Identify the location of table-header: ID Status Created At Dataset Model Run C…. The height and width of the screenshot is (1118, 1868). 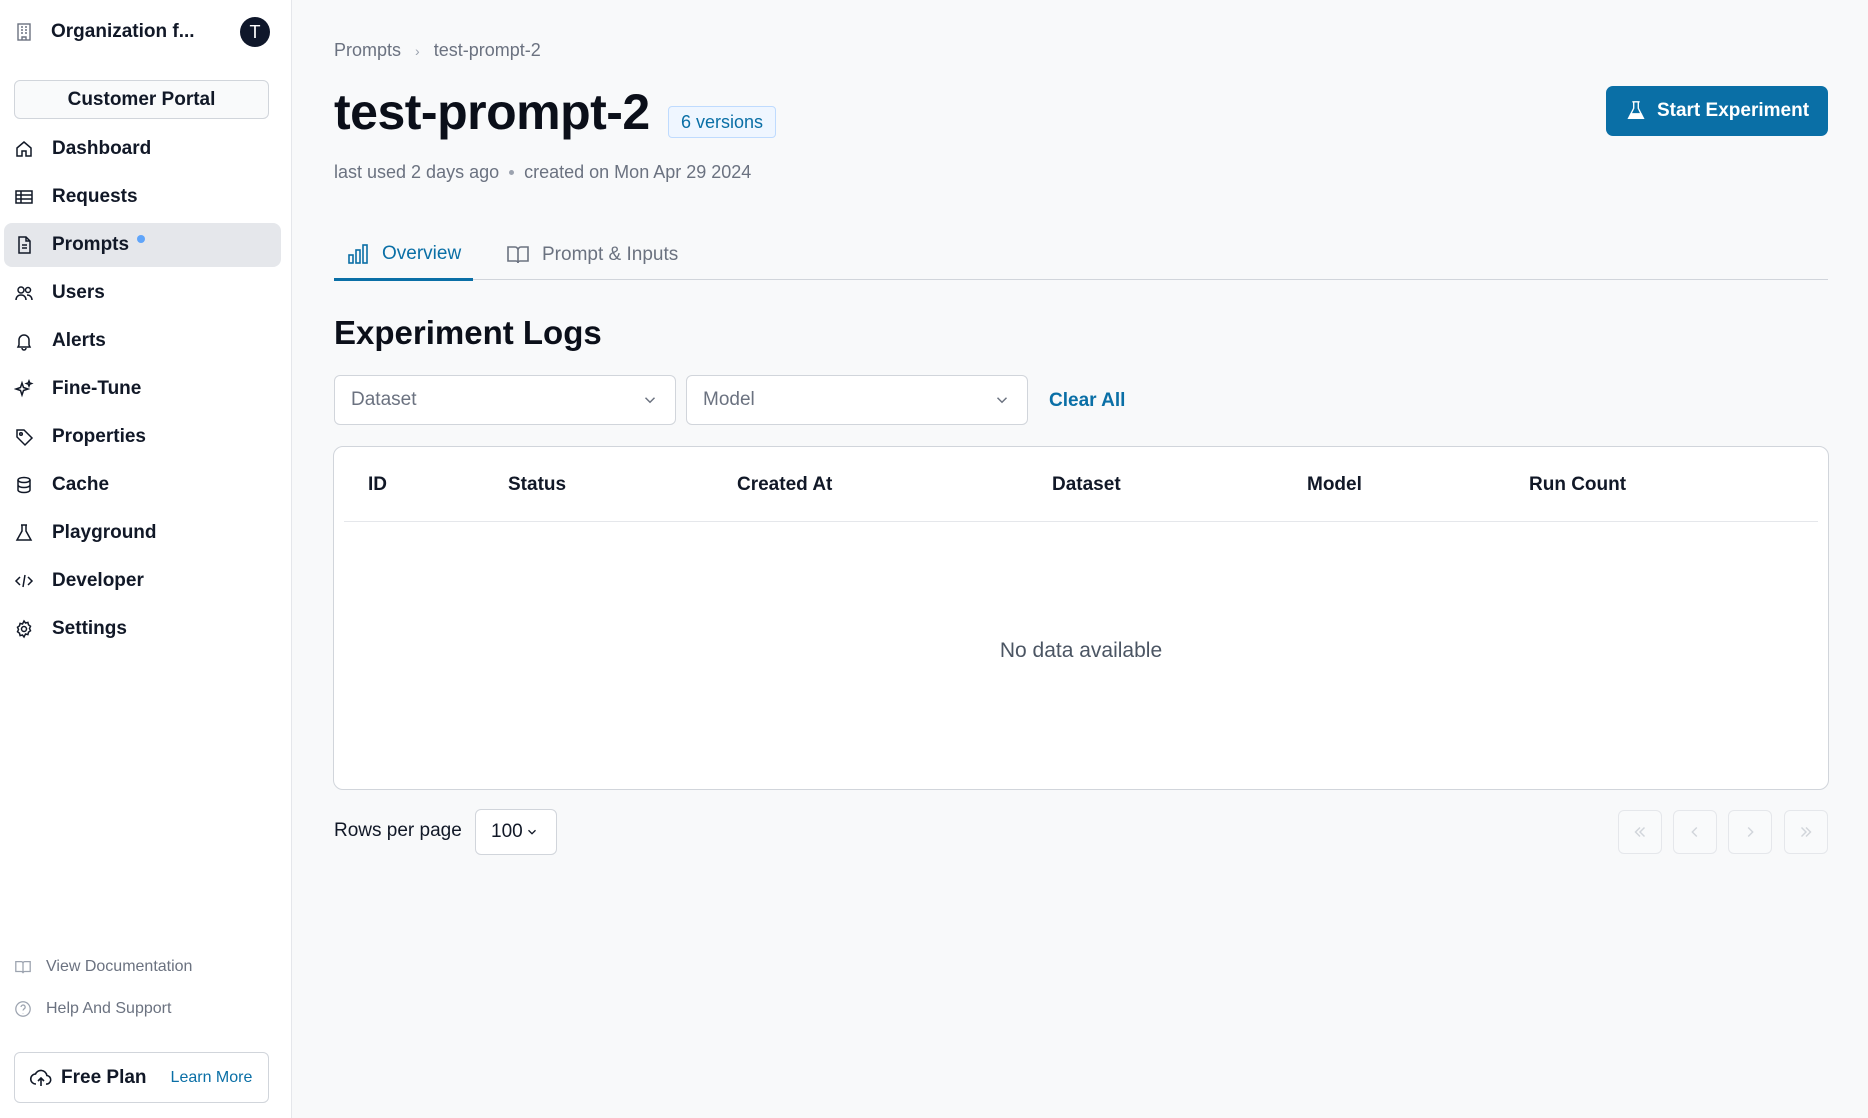
(1081, 484).